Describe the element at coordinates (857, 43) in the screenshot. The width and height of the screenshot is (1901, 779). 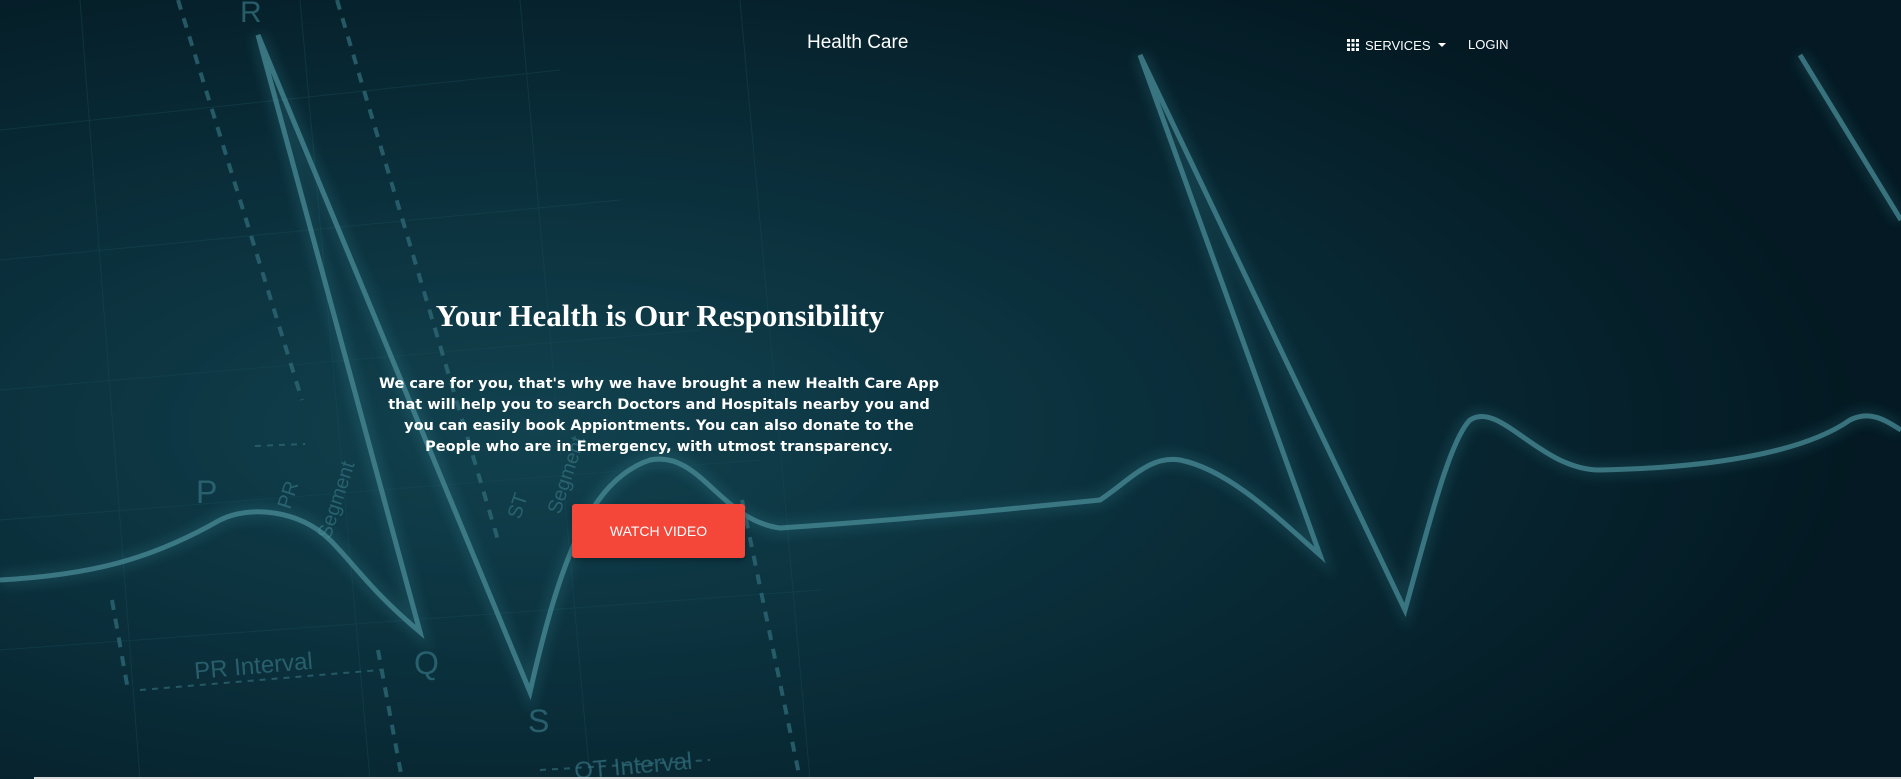
I see `brand-link: Health Care` at that location.